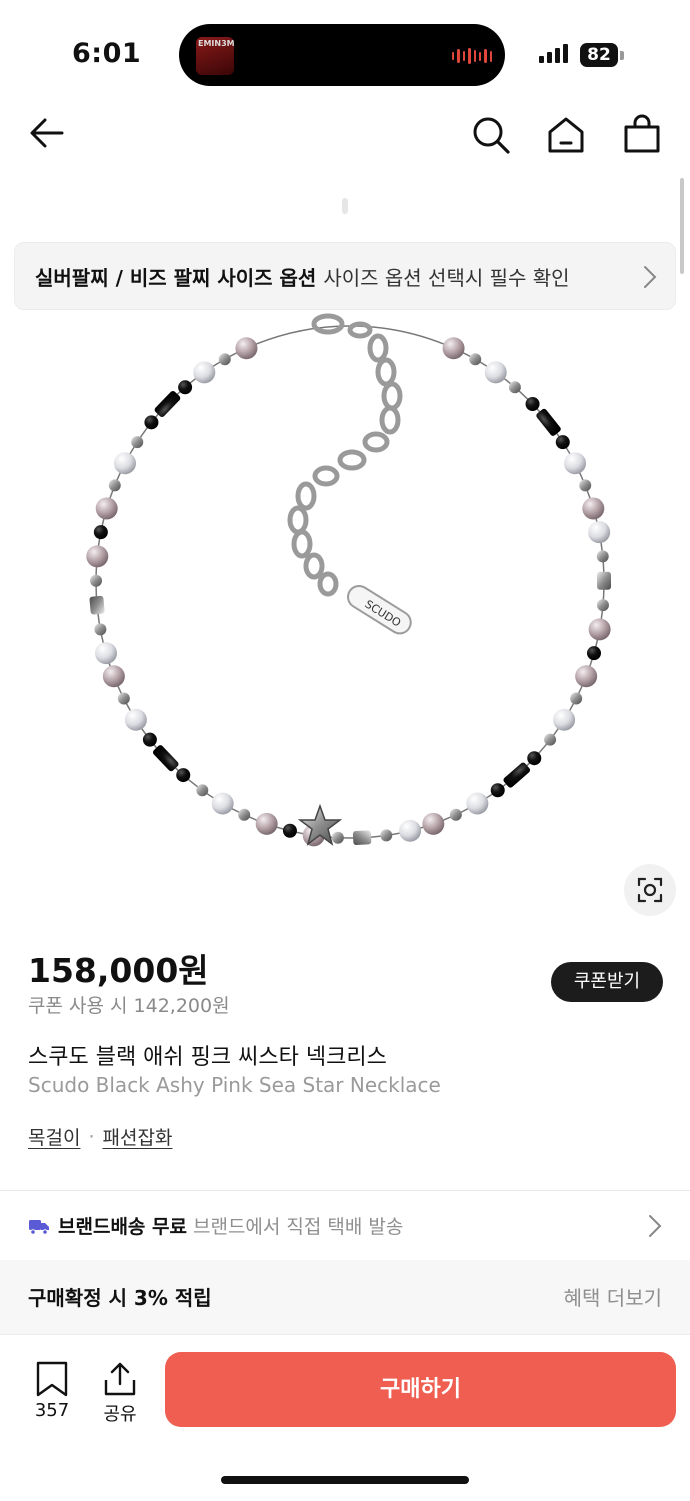 The height and width of the screenshot is (1501, 690). Describe the element at coordinates (345, 1190) in the screenshot. I see `section-divider` at that location.